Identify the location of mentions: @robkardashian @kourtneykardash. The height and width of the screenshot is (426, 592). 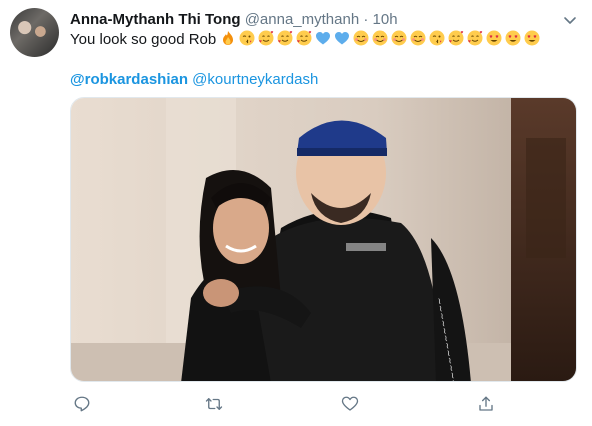
(194, 80).